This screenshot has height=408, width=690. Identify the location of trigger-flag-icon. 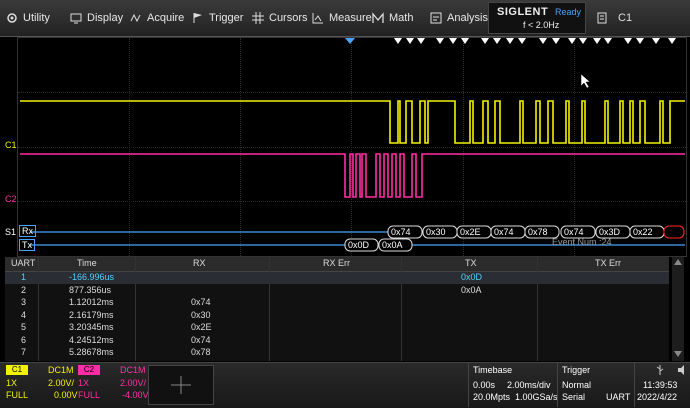
(197, 18).